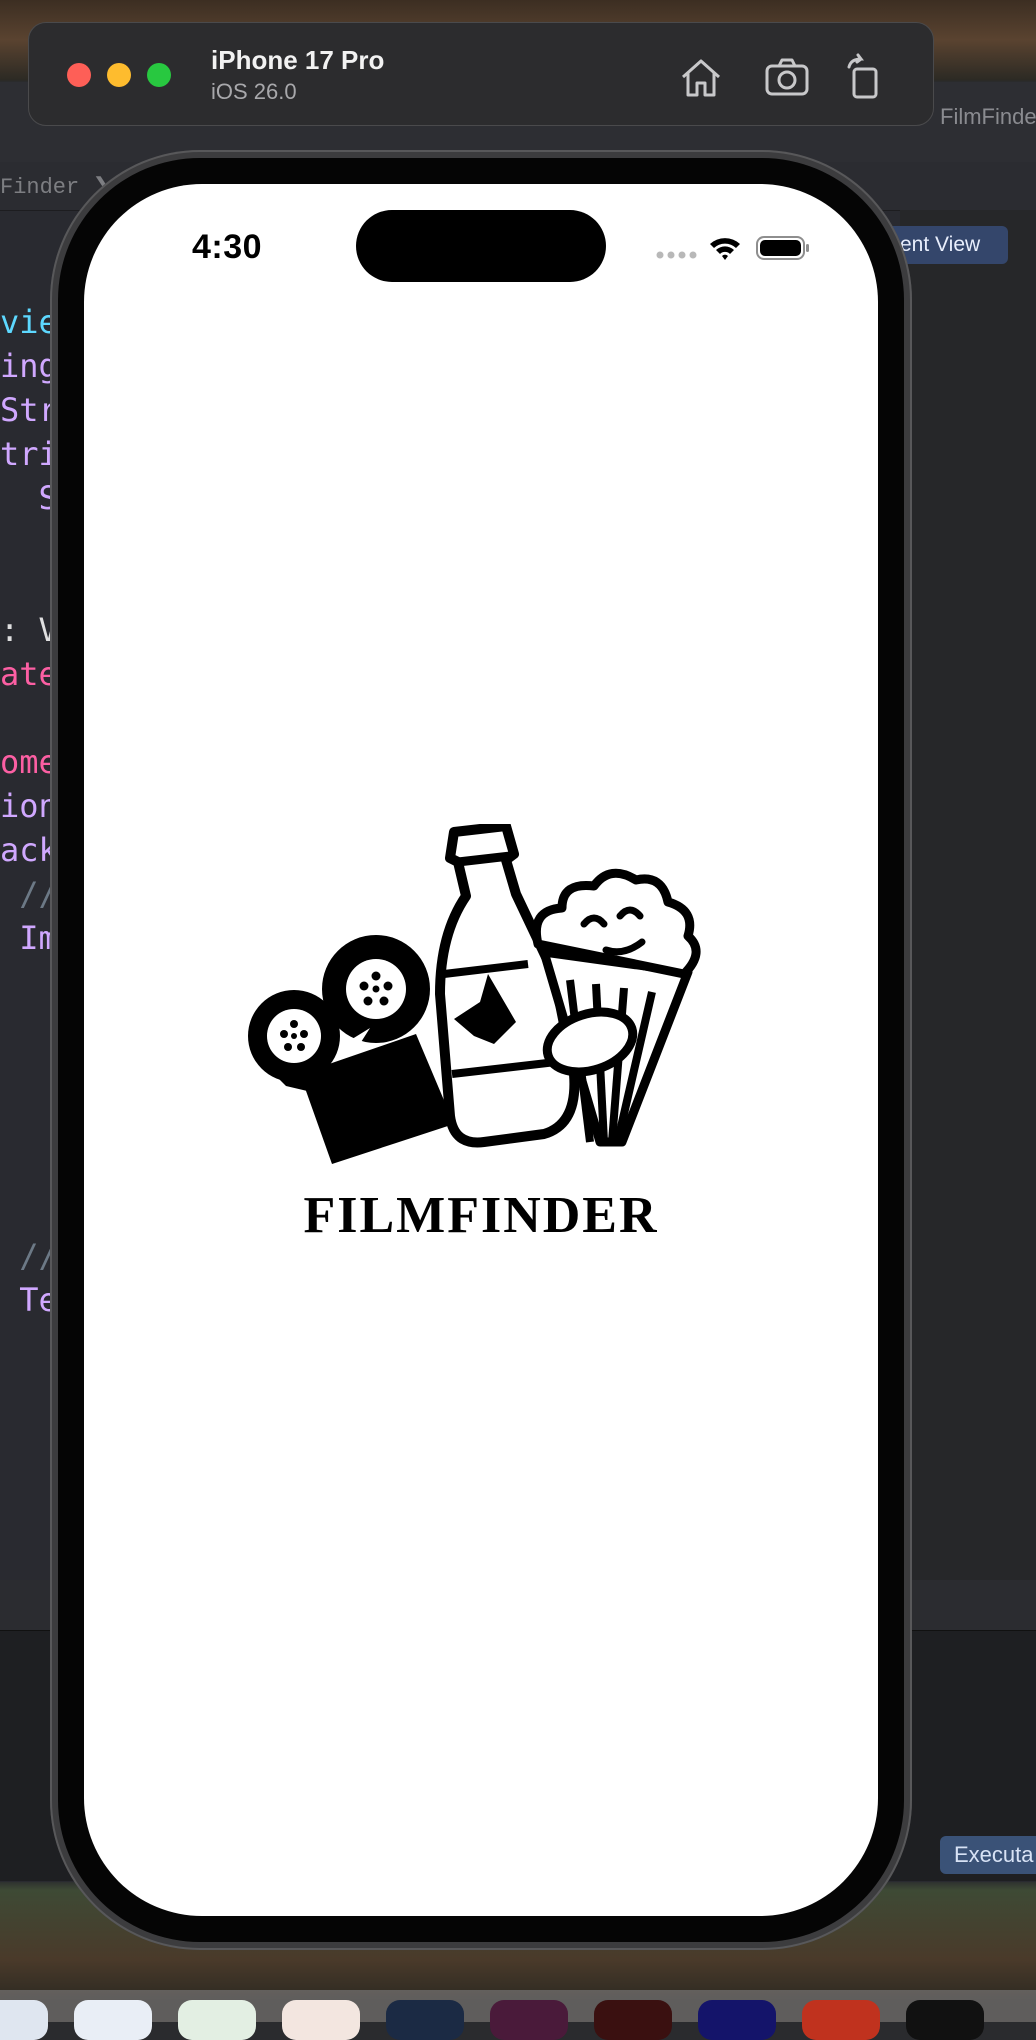  Describe the element at coordinates (481, 246) in the screenshot. I see `dynamic-island` at that location.